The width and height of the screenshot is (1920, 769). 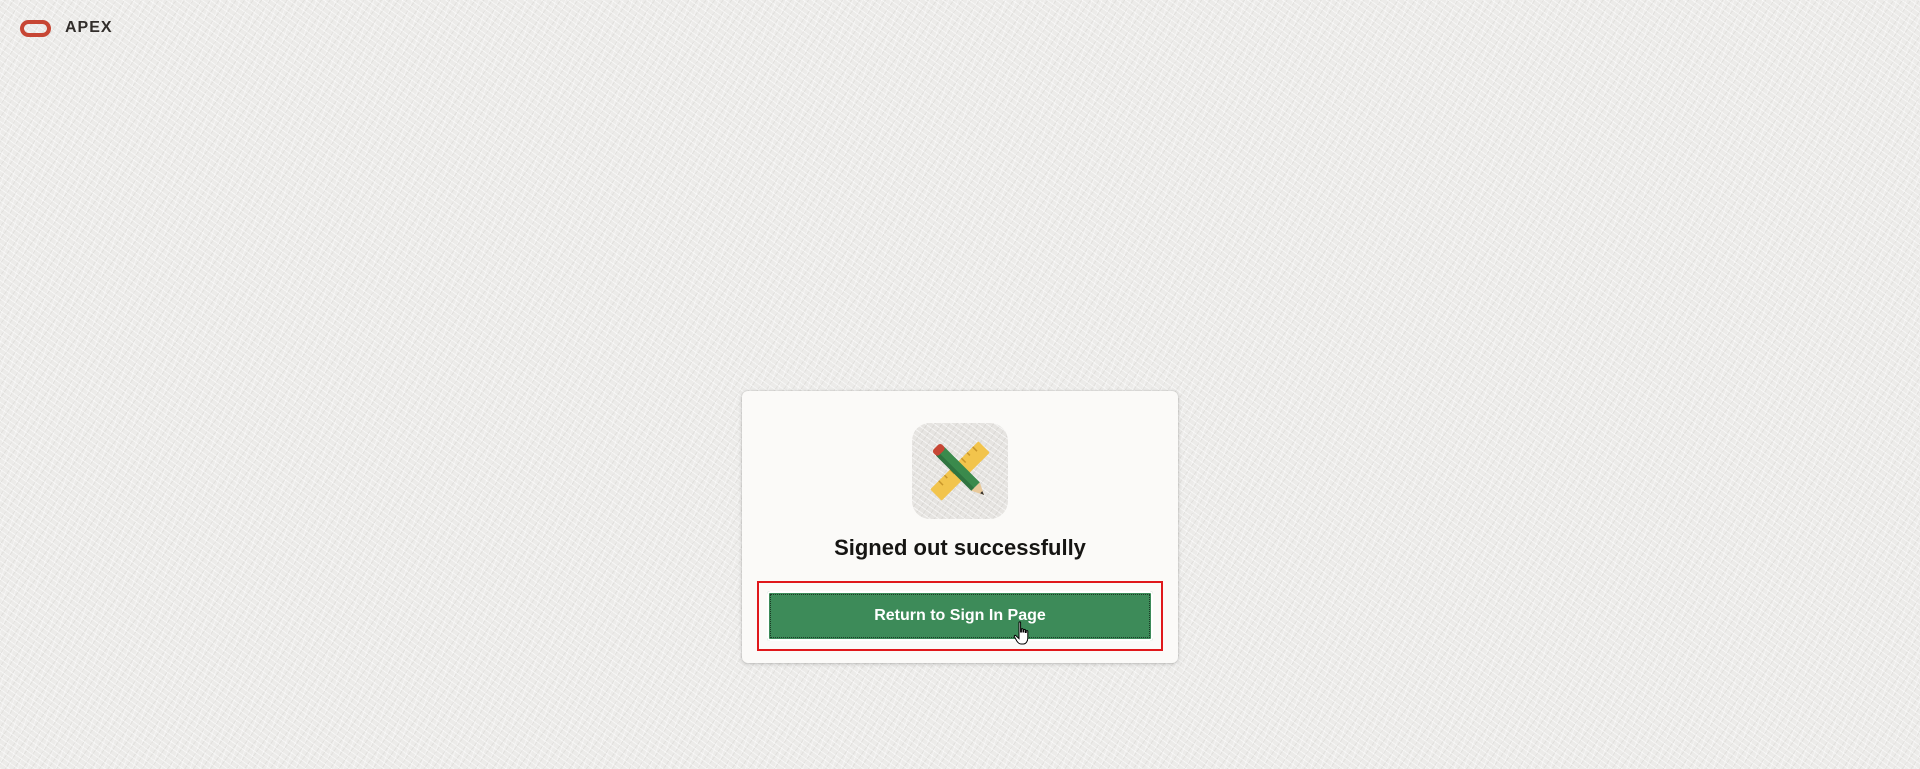 What do you see at coordinates (960, 547) in the screenshot?
I see `signout-message: Signed out successfully` at bounding box center [960, 547].